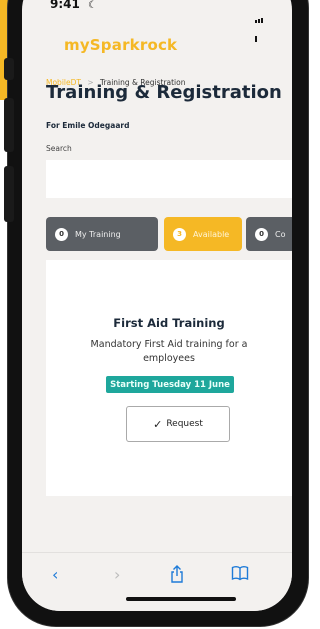 This screenshot has width=320, height=629. I want to click on search-label: Search, so click(59, 148).